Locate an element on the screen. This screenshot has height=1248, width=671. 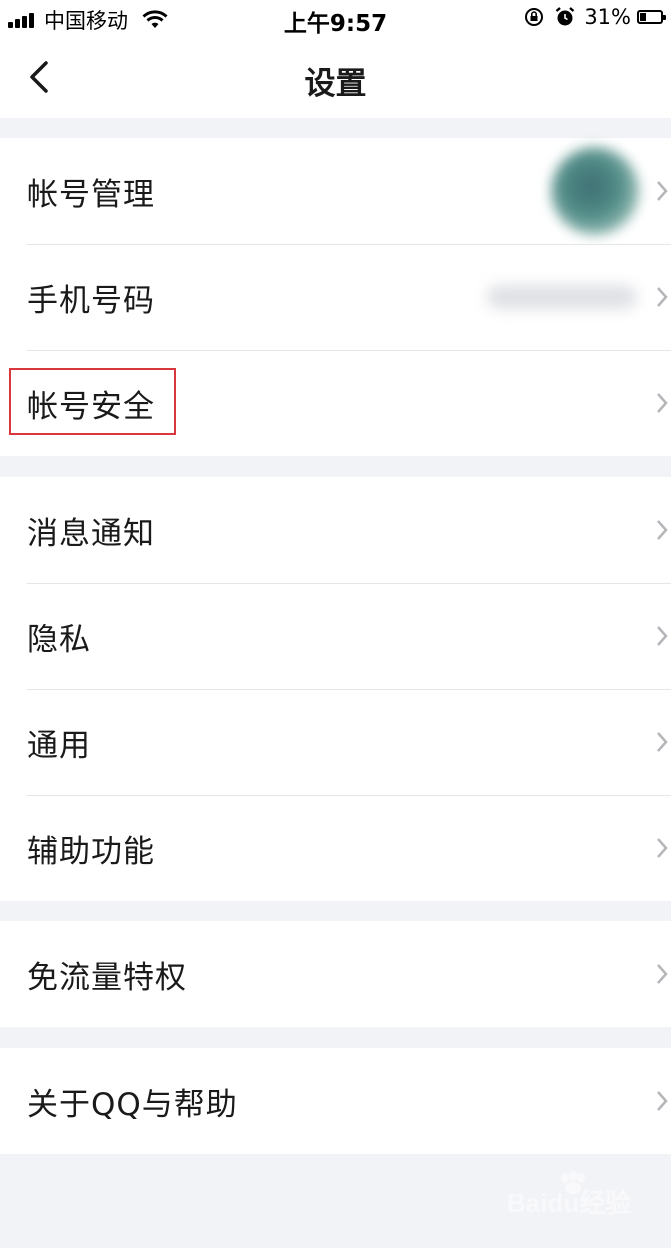
settings-item-label: 通用 is located at coordinates (59, 745).